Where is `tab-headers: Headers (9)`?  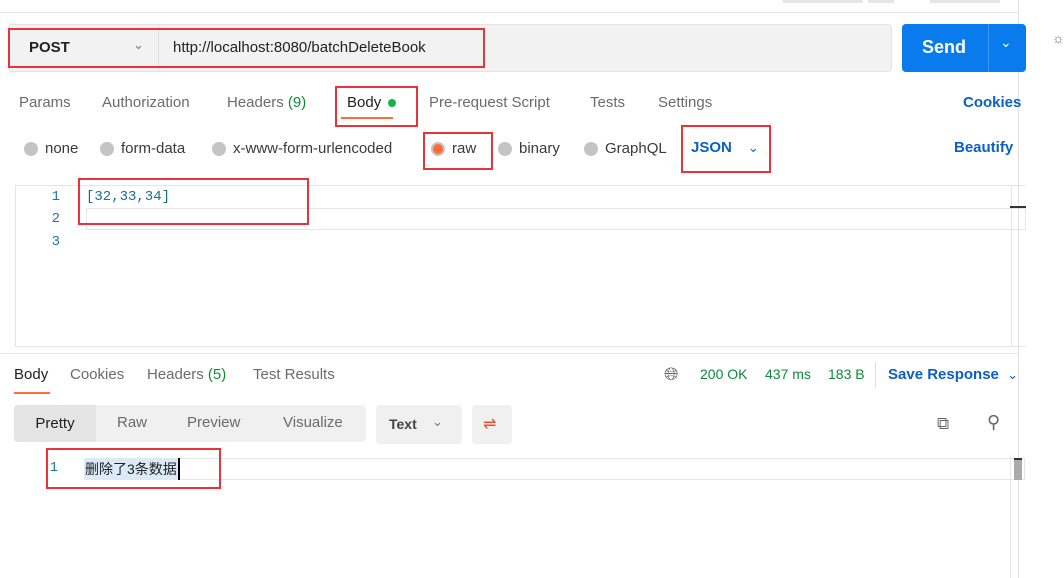 tab-headers: Headers (9) is located at coordinates (266, 102).